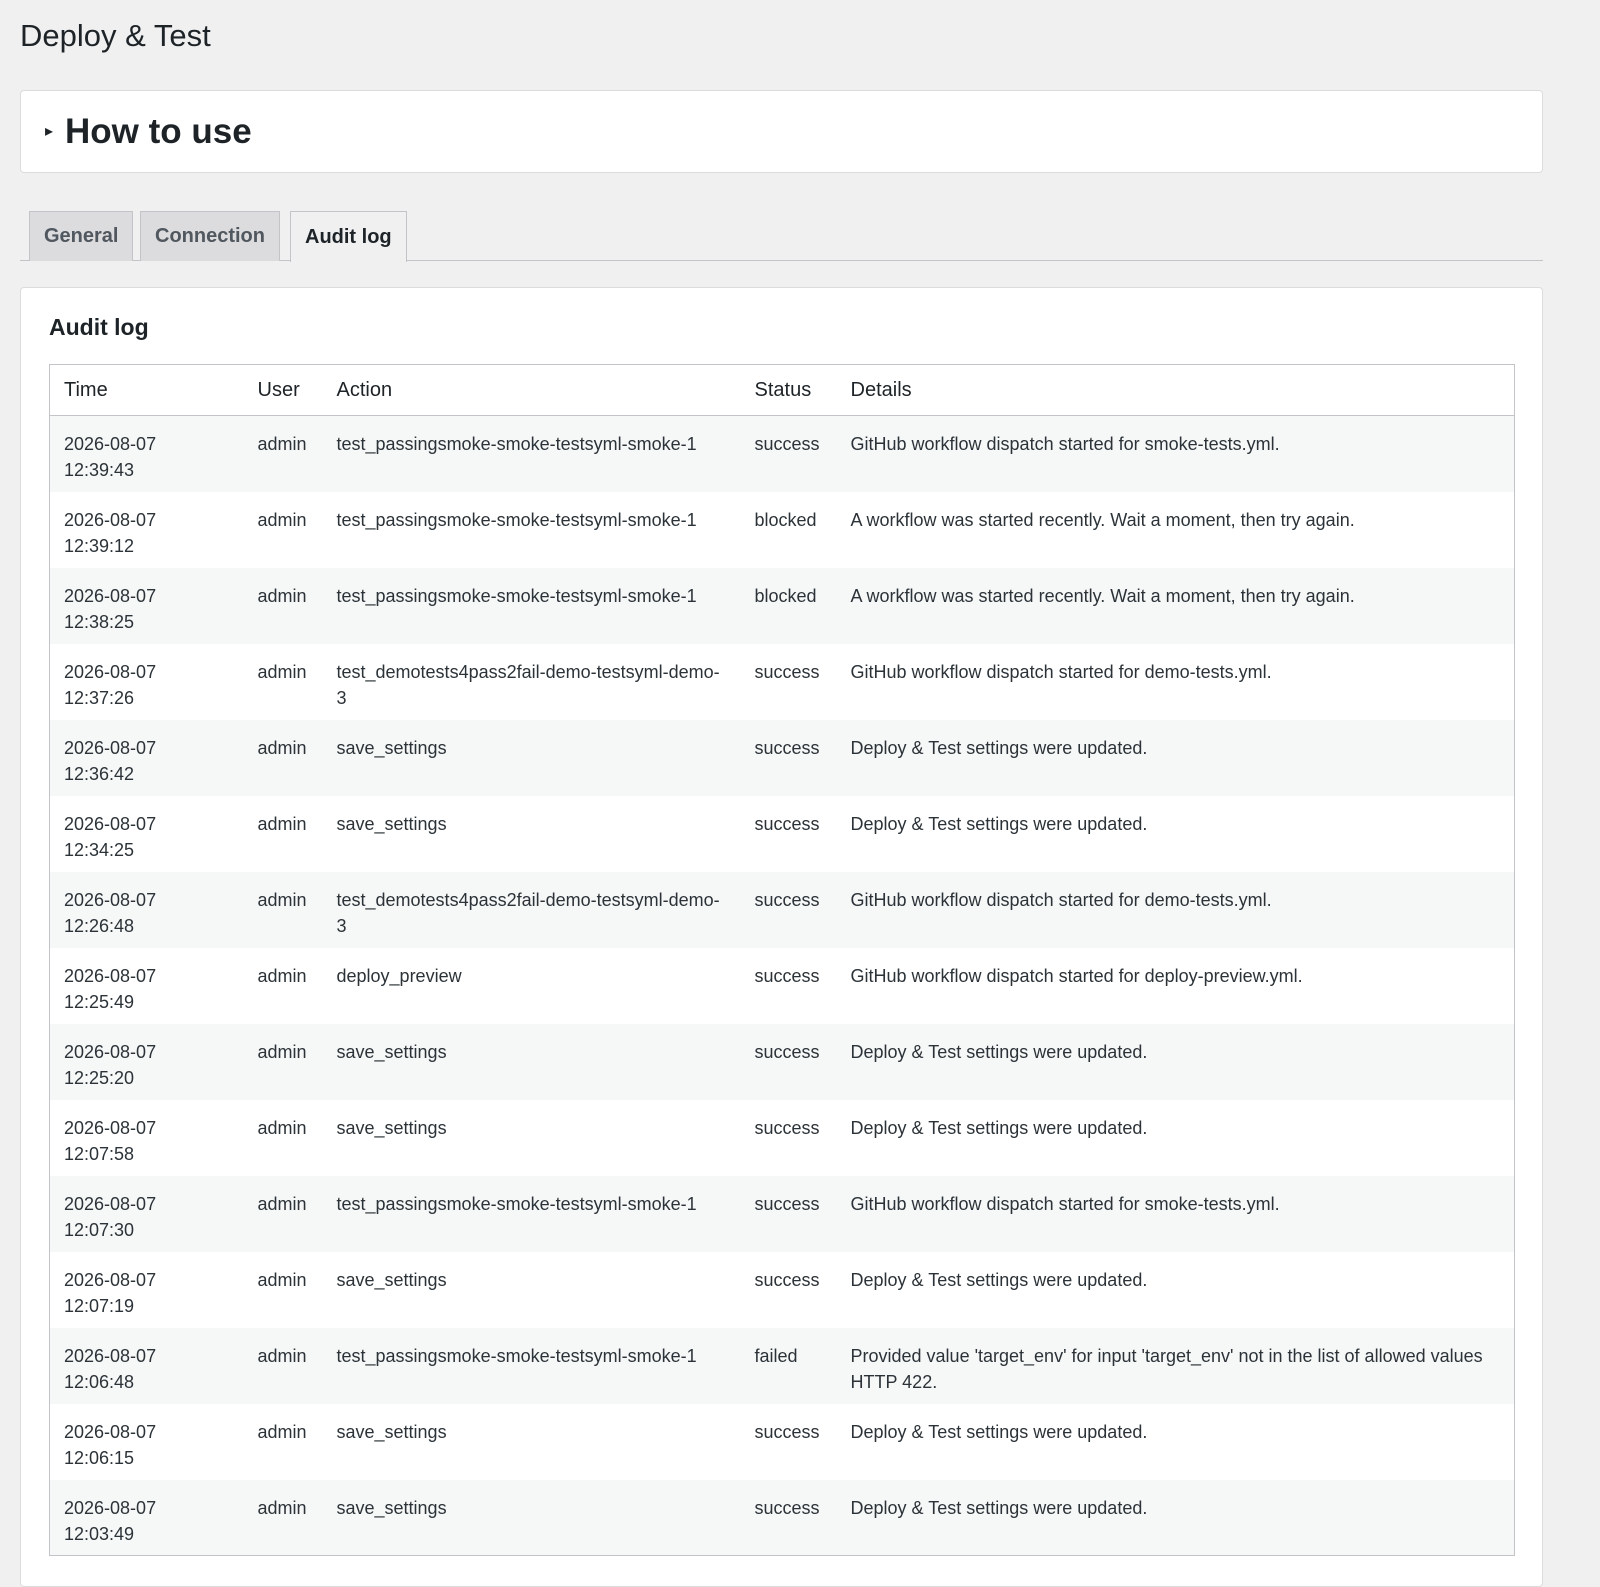 The height and width of the screenshot is (1587, 1600). What do you see at coordinates (99, 1077) in the screenshot?
I see `cell-clock-text: 12:25:20` at bounding box center [99, 1077].